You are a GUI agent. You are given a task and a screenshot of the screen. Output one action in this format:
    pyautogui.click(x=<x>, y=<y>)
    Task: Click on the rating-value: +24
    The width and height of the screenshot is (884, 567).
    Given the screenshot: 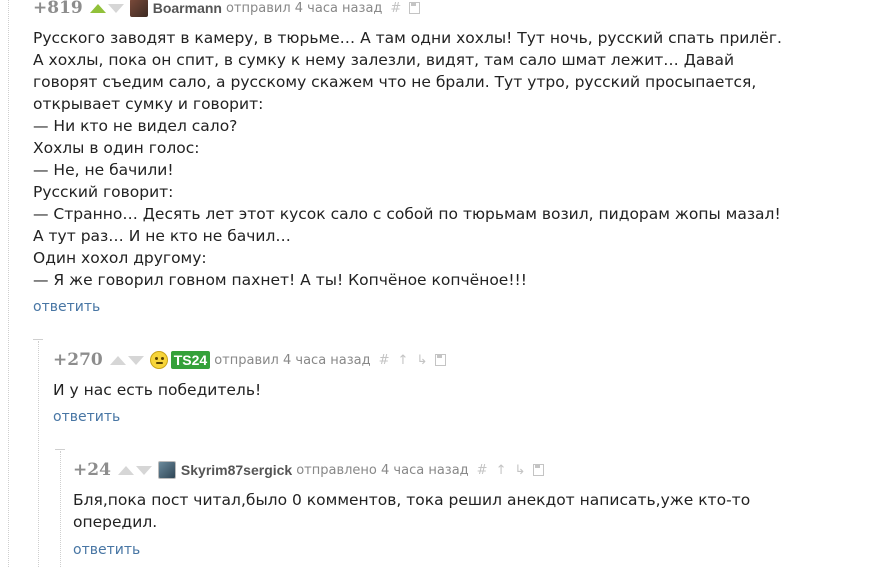 What is the action you would take?
    pyautogui.click(x=92, y=470)
    